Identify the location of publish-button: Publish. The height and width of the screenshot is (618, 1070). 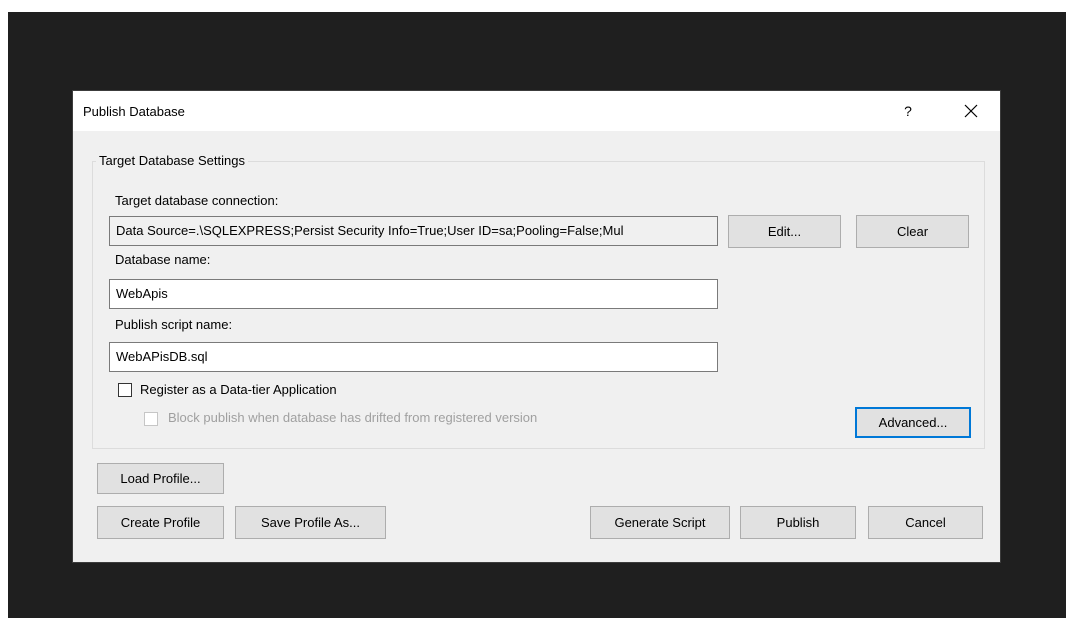
(798, 522).